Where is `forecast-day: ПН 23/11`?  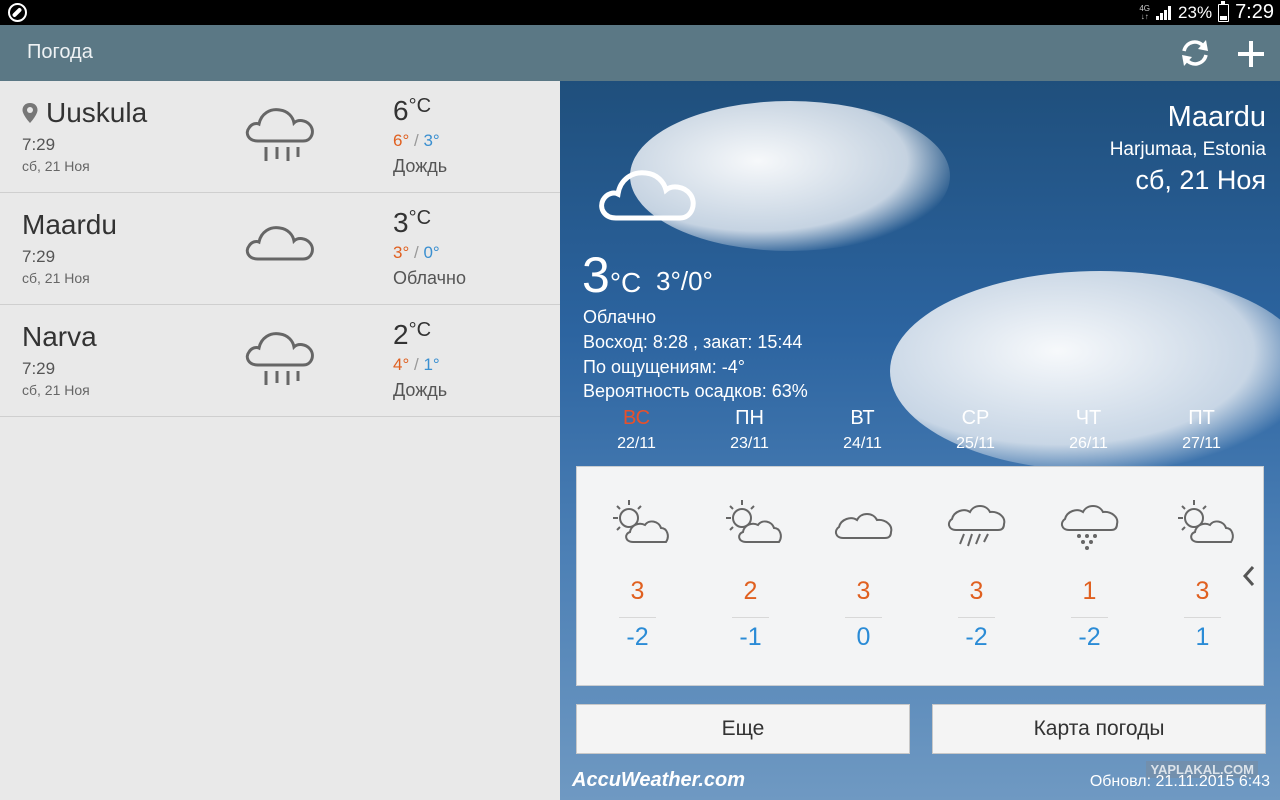
forecast-day: ПН 23/11 is located at coordinates (749, 429).